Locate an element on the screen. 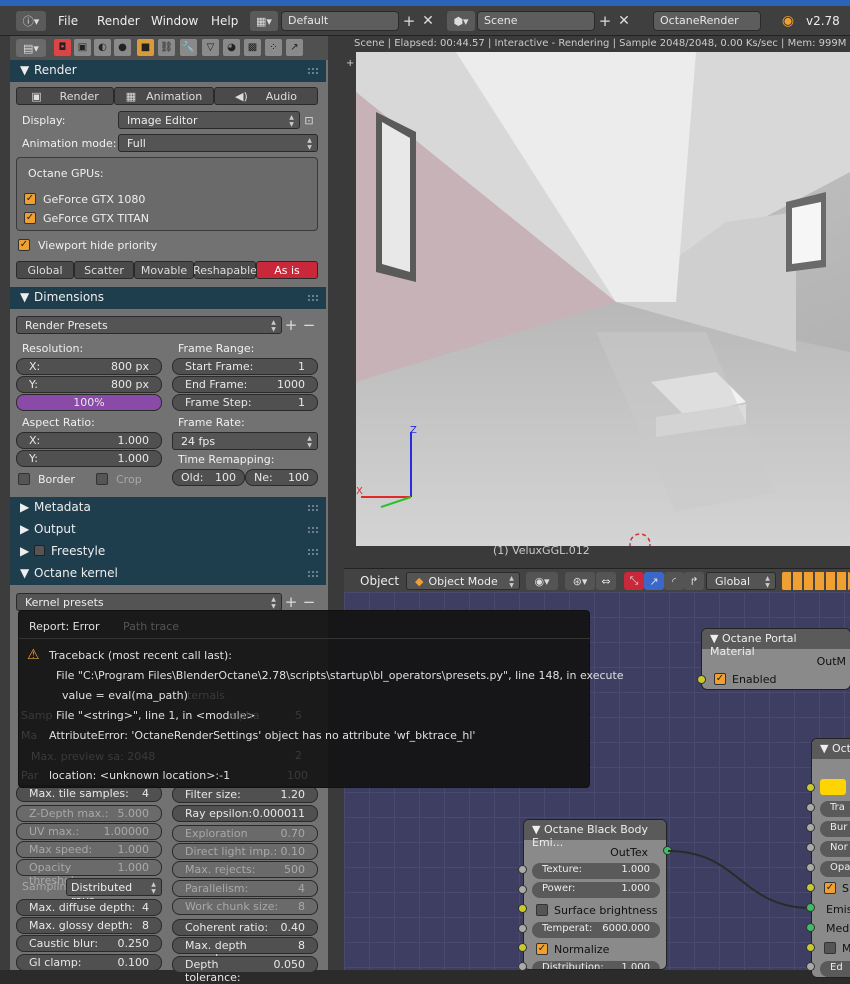 This screenshot has height=984, width=850. priority-scatter: Scatter is located at coordinates (104, 270).